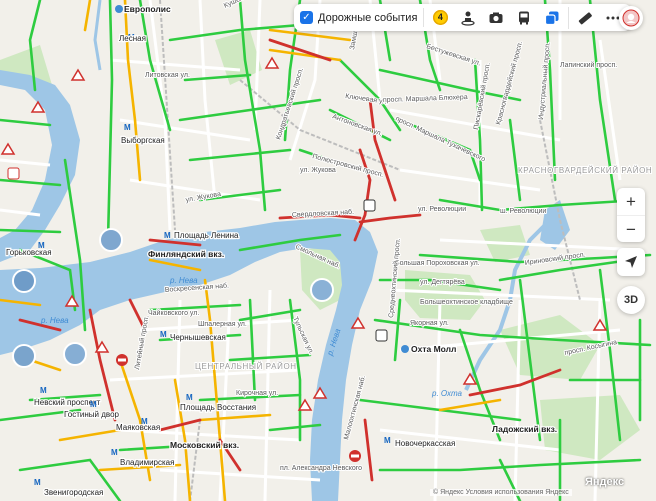 The width and height of the screenshot is (656, 501). Describe the element at coordinates (604, 482) in the screenshot. I see `brand-logo: Яндекс` at that location.